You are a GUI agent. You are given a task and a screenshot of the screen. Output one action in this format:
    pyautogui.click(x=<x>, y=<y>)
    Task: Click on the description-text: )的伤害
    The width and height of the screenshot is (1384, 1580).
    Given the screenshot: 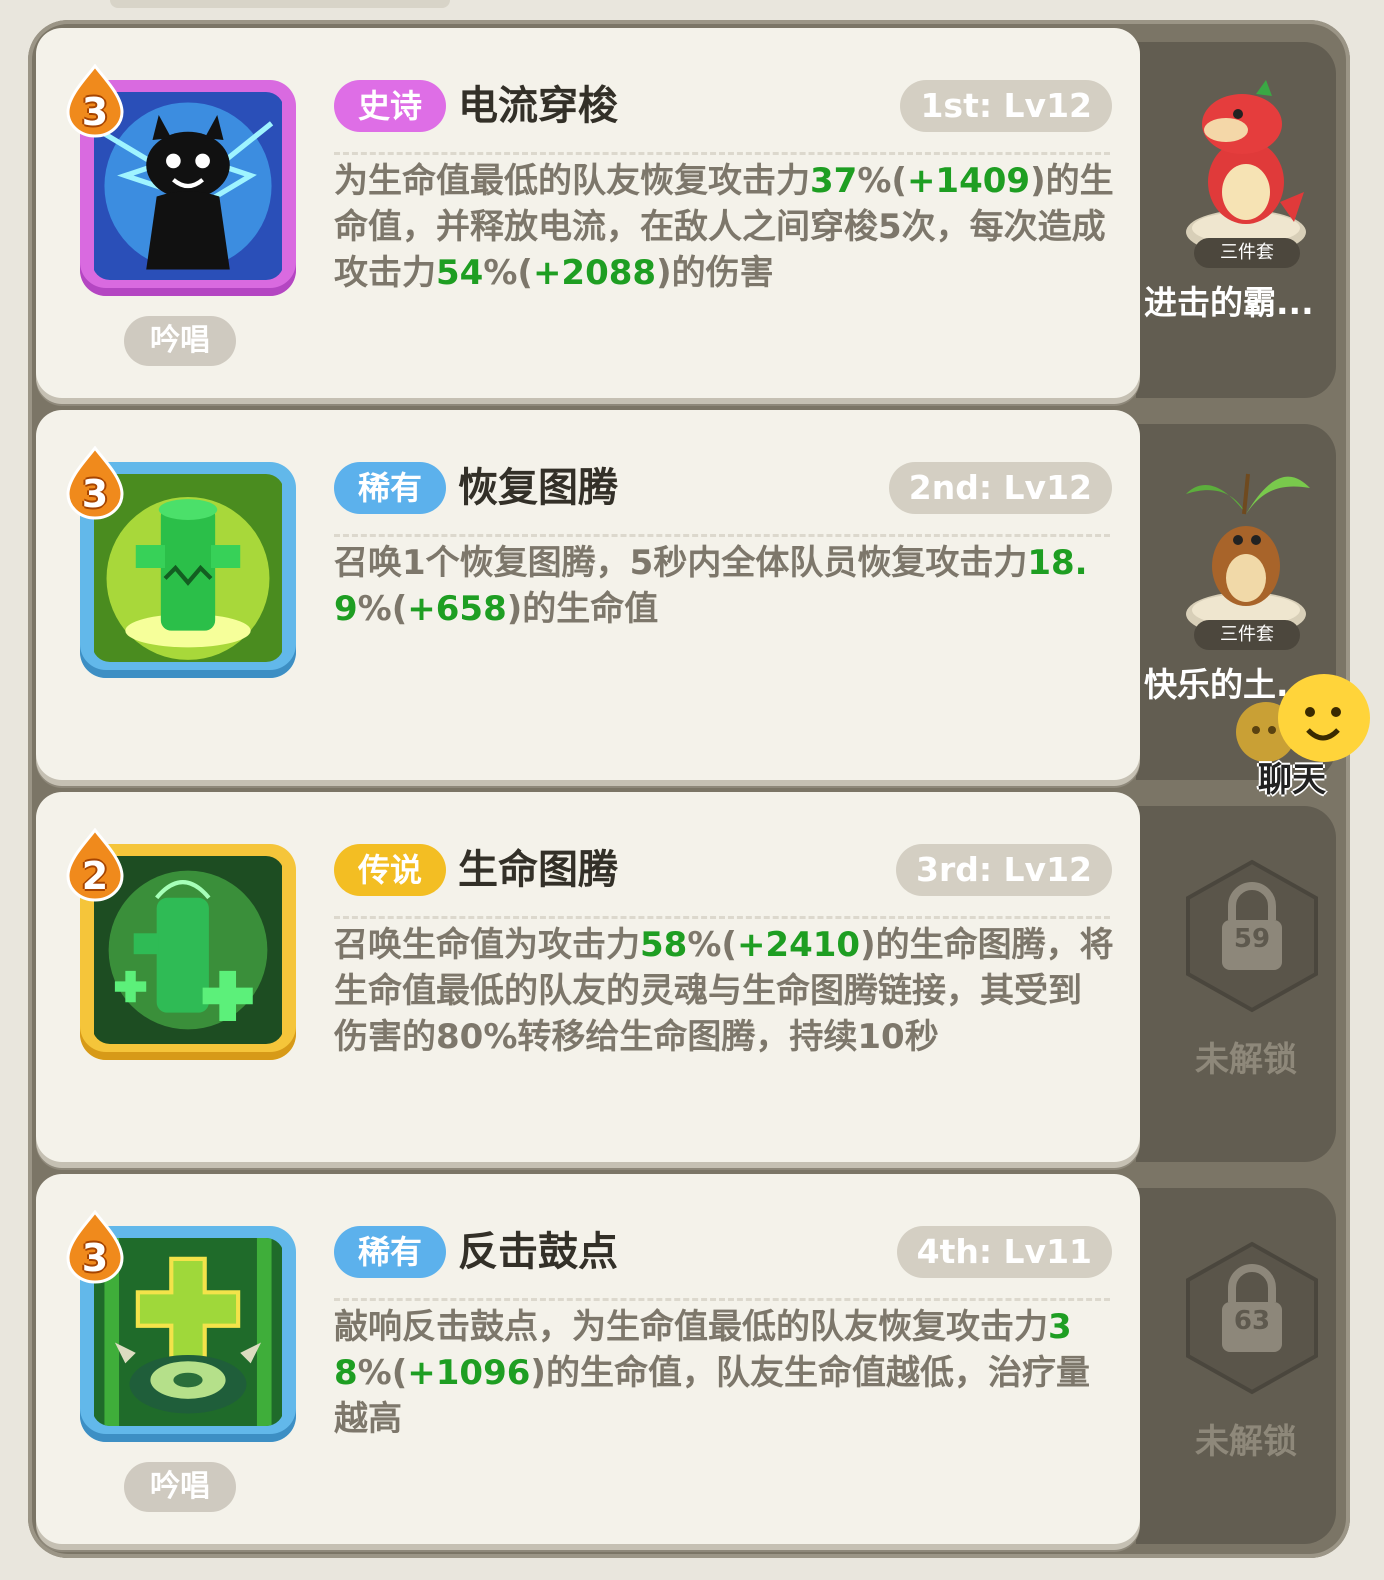 What is the action you would take?
    pyautogui.click(x=715, y=273)
    